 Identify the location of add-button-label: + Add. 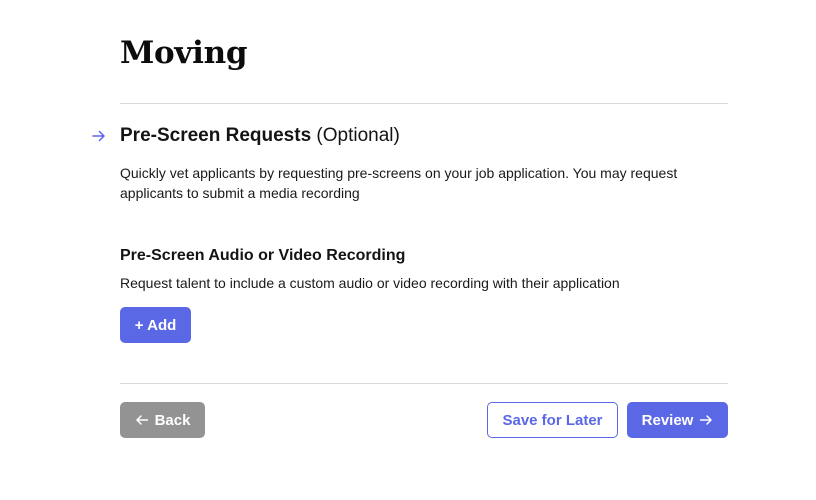
(155, 325).